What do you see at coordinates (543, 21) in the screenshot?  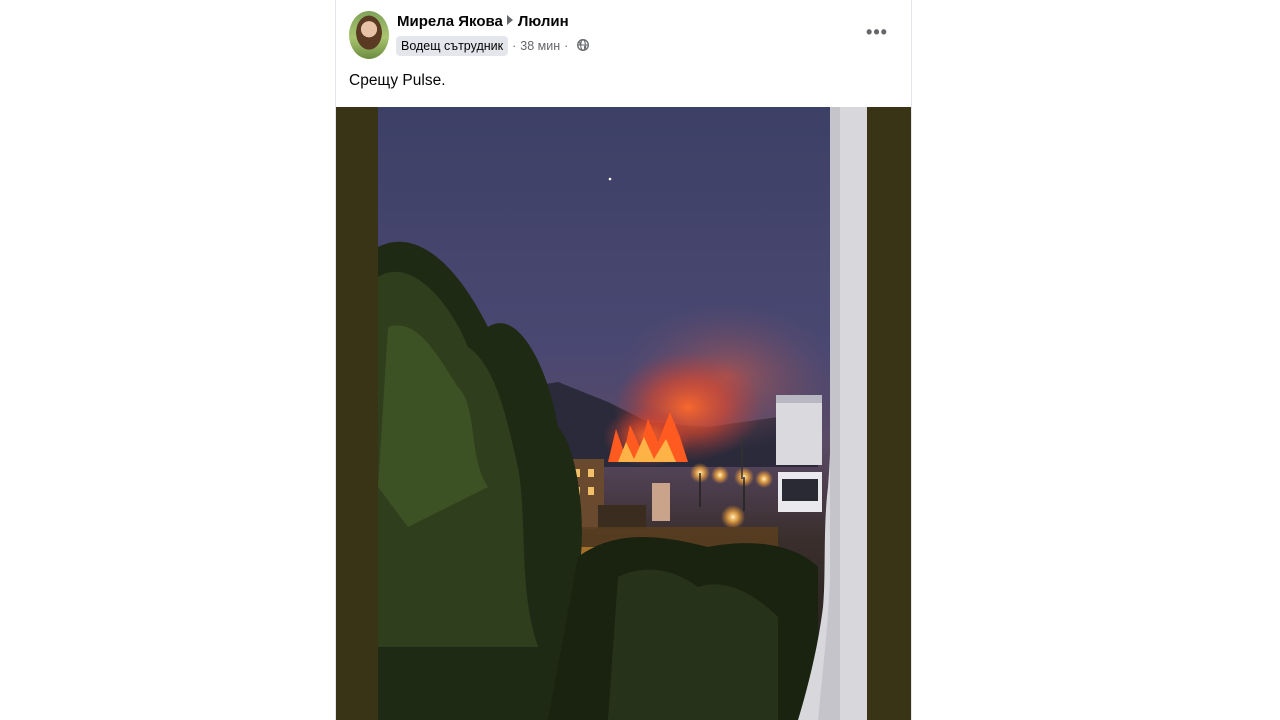 I see `group-name: Люлин` at bounding box center [543, 21].